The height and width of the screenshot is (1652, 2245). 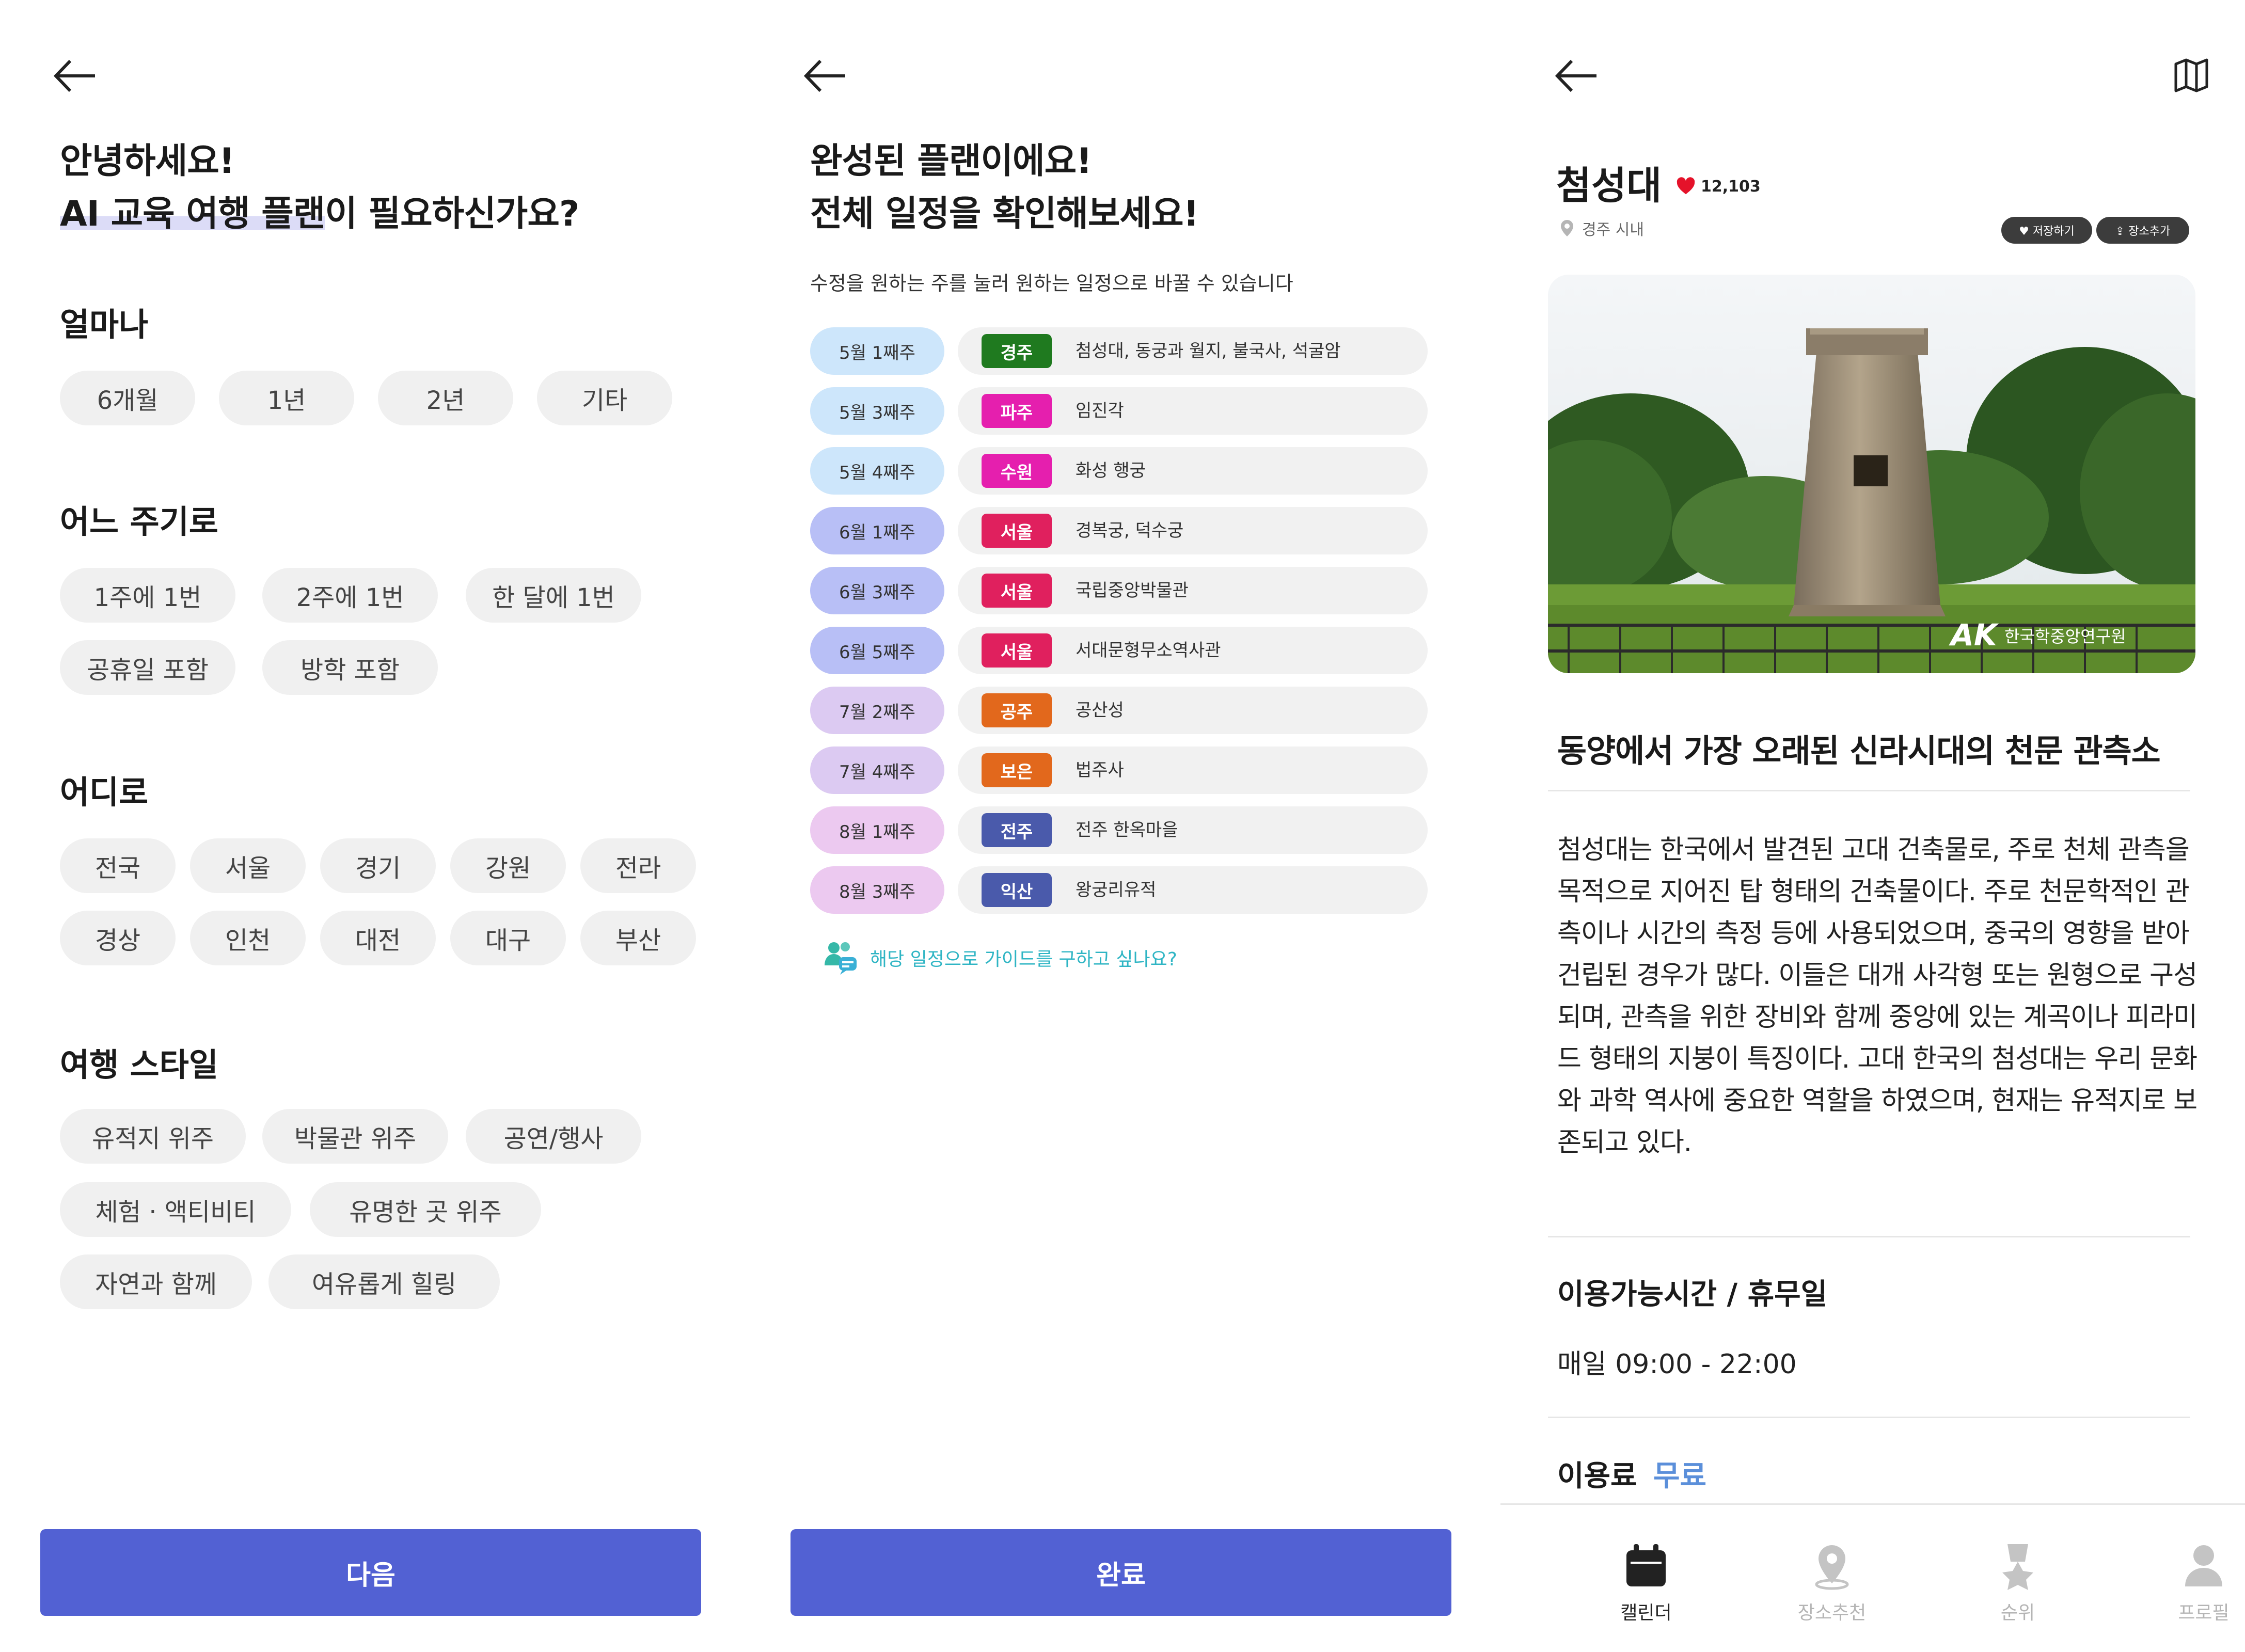 I want to click on option-1-year: 1년, so click(x=286, y=398).